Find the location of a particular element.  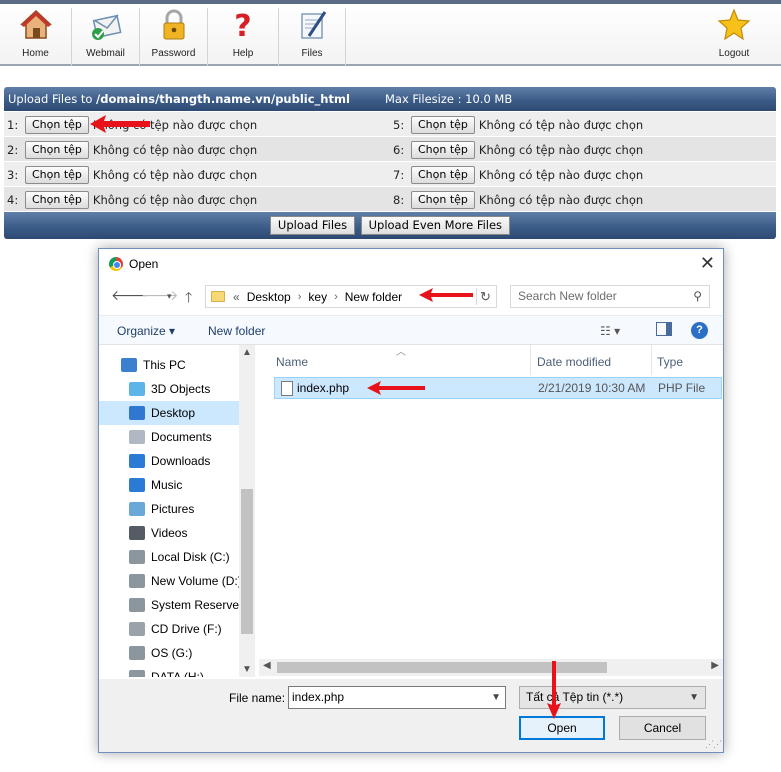

nav-item-label: This PC is located at coordinates (164, 365).